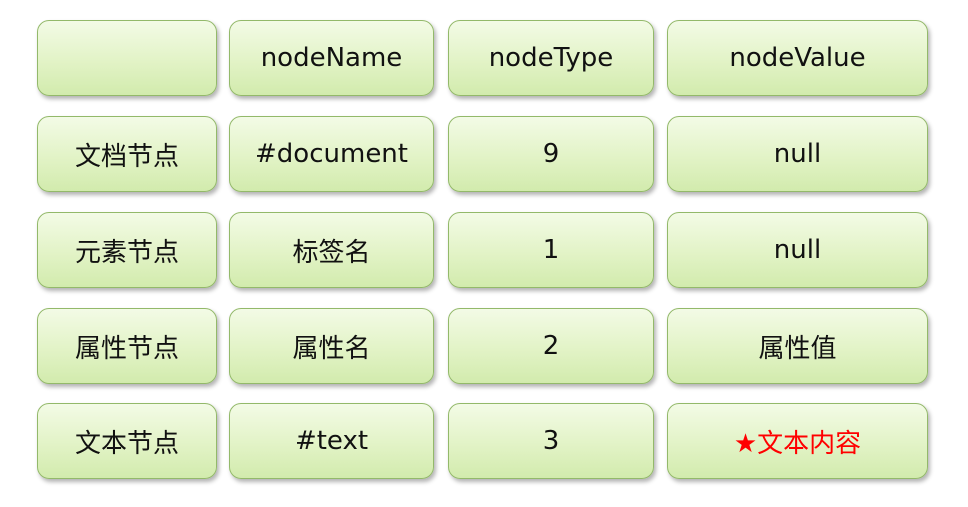 This screenshot has height=507, width=968. I want to click on header-cell-nodevalue: nodeValue, so click(797, 58).